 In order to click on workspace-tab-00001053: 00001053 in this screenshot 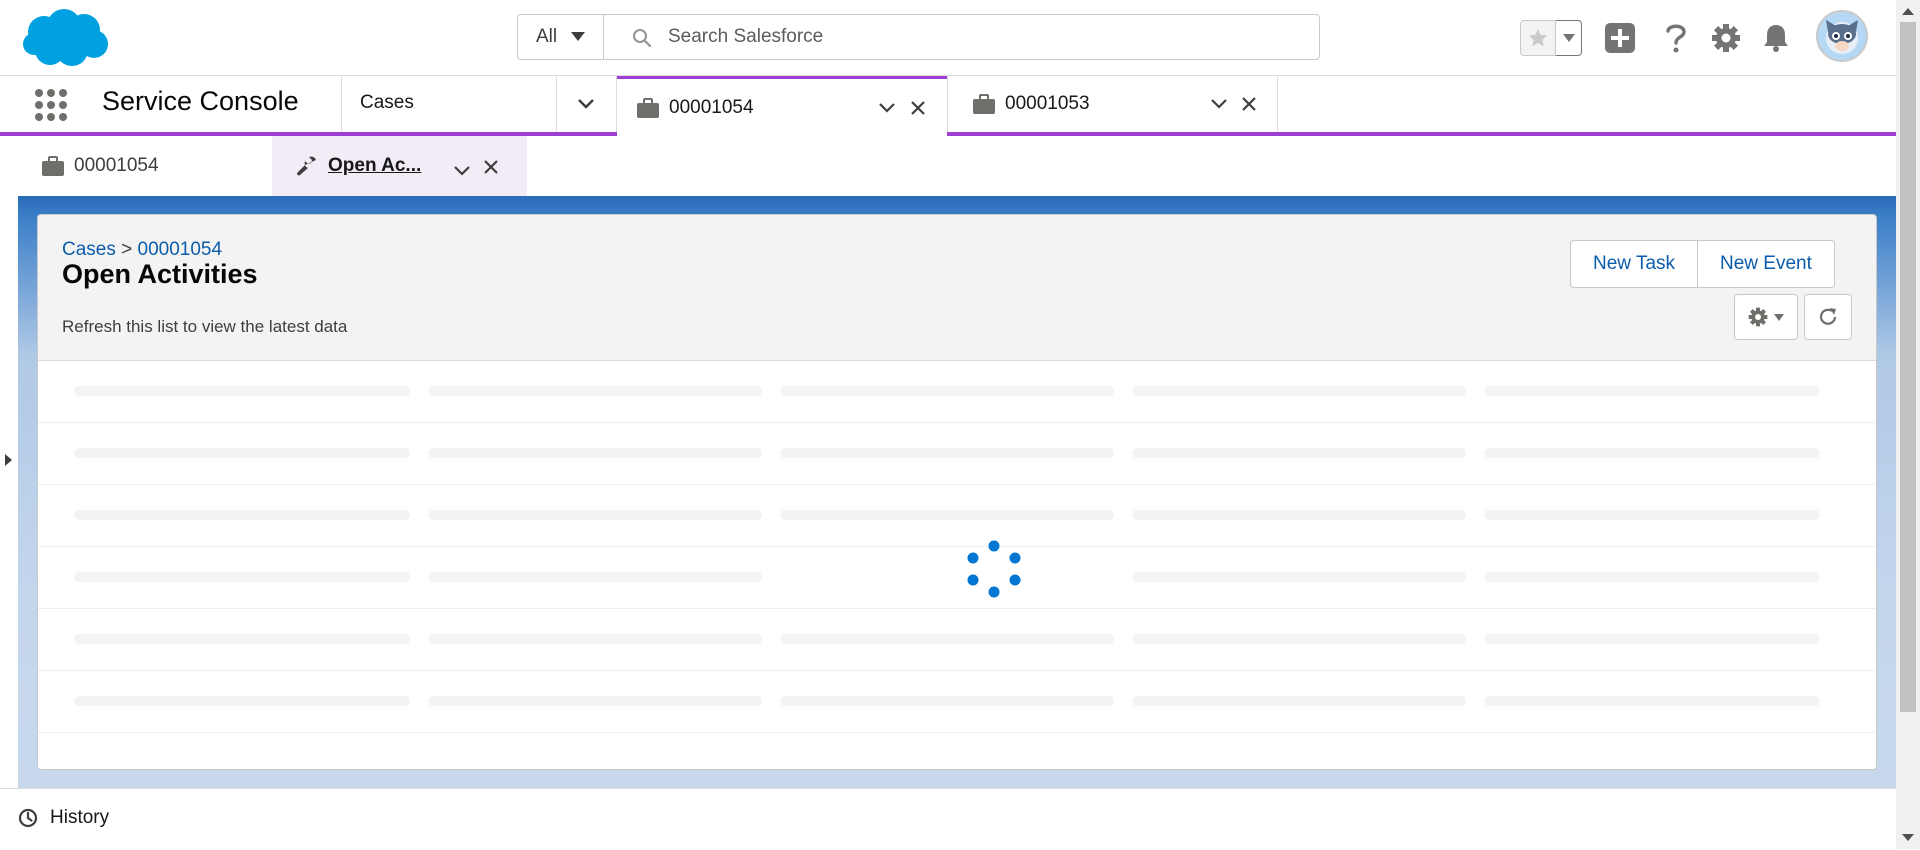, I will do `click(1112, 104)`.